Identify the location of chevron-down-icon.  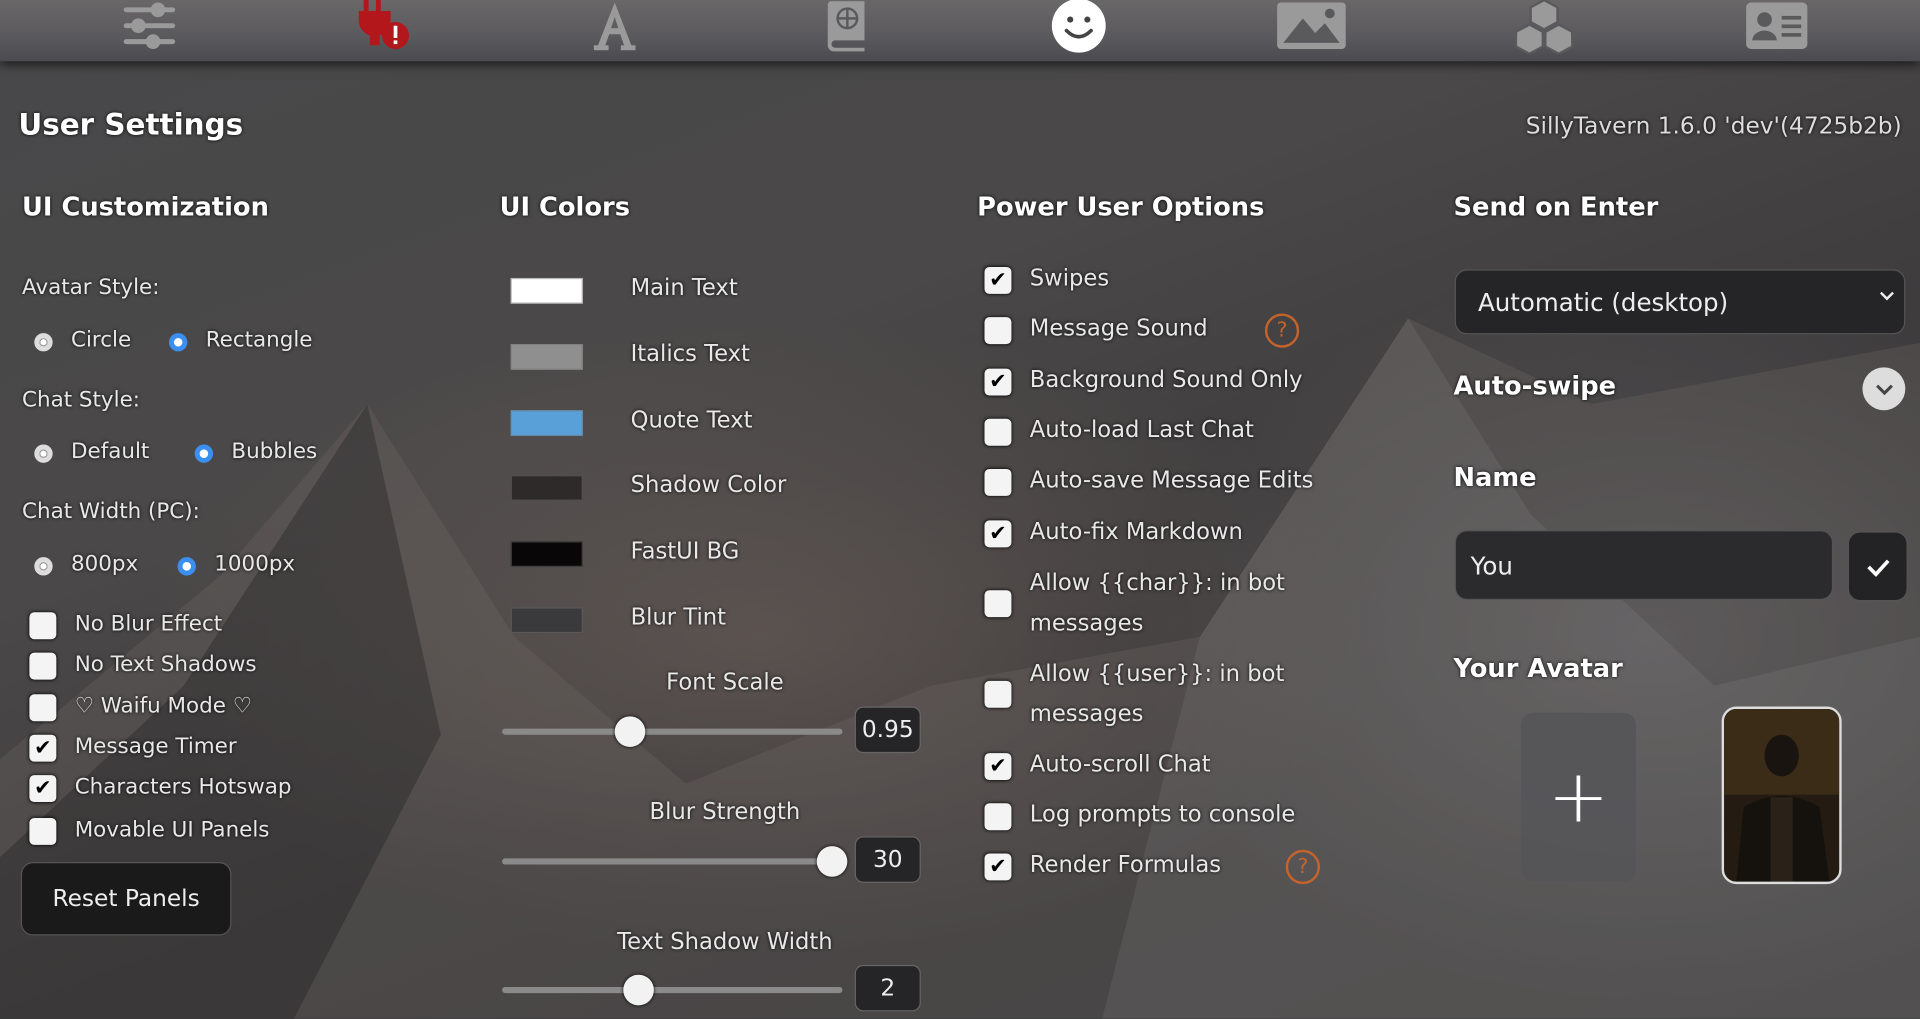
(1887, 298).